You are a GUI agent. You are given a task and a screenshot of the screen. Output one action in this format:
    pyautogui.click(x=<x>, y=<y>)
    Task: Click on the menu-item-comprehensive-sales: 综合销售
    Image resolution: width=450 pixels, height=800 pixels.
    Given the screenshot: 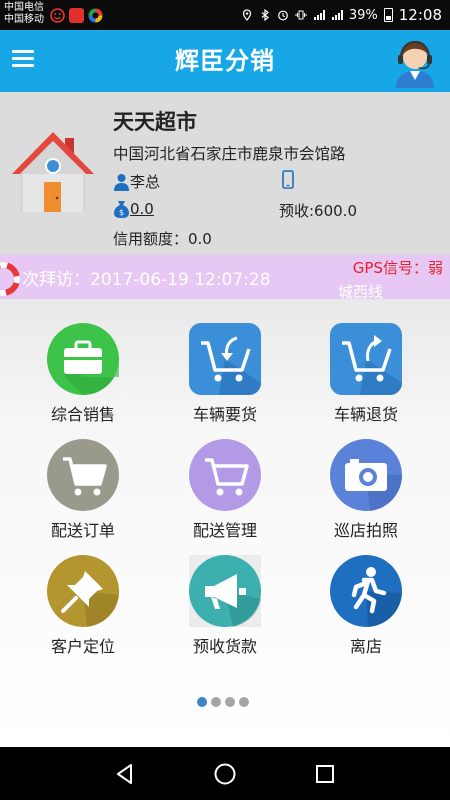 What is the action you would take?
    pyautogui.click(x=83, y=378)
    